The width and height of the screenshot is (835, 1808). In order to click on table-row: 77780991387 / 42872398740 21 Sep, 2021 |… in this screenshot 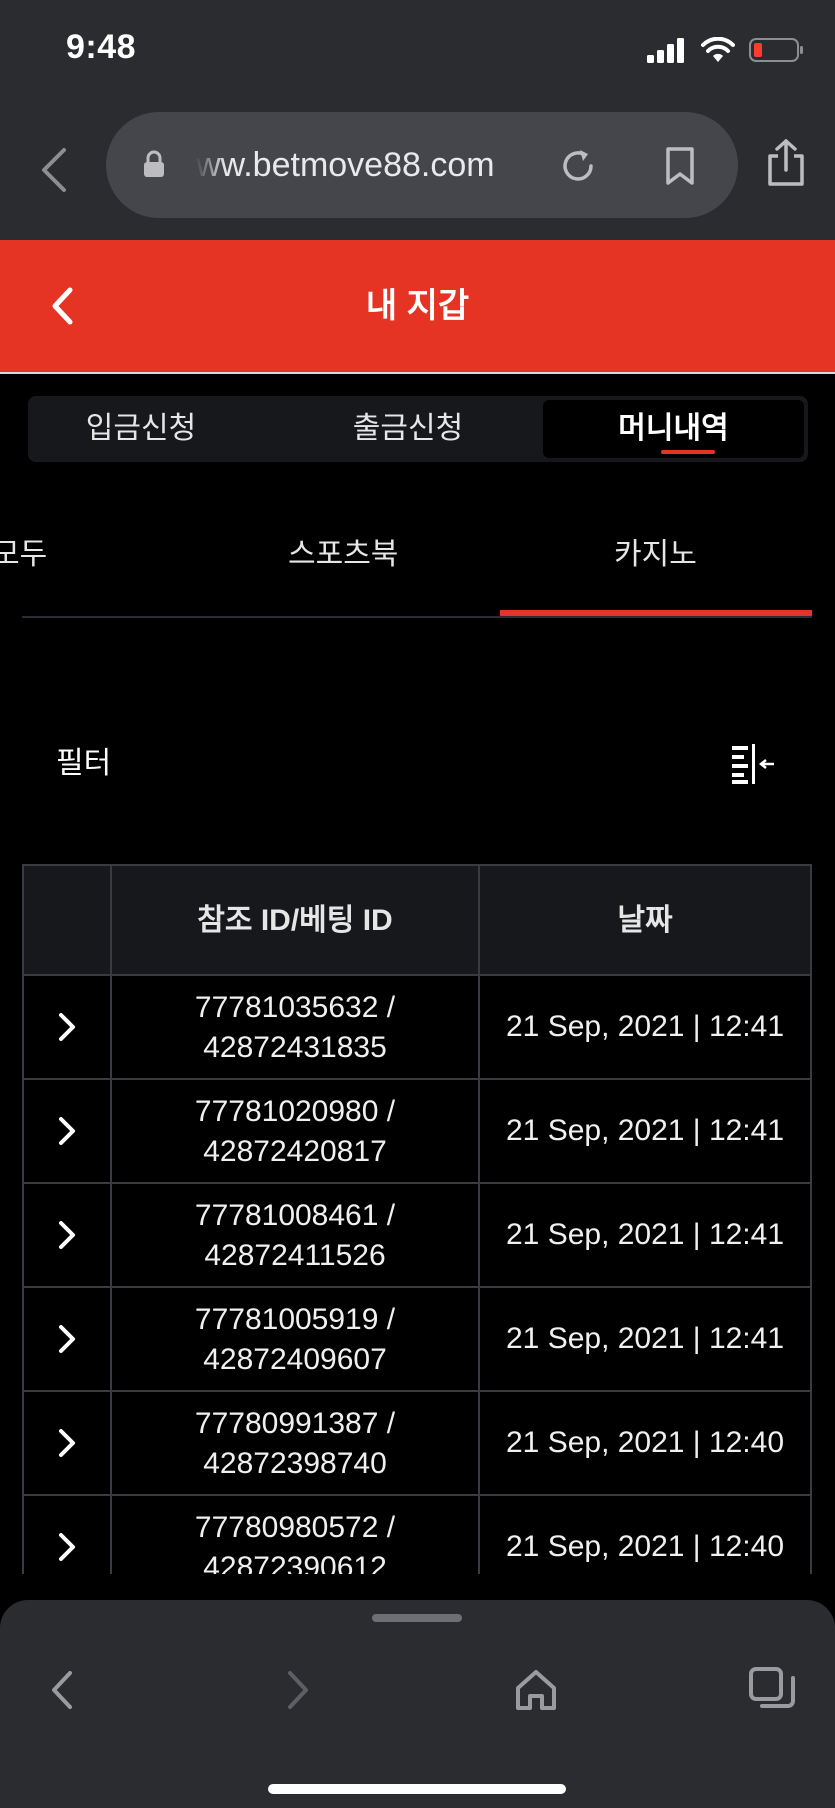, I will do `click(417, 1444)`.